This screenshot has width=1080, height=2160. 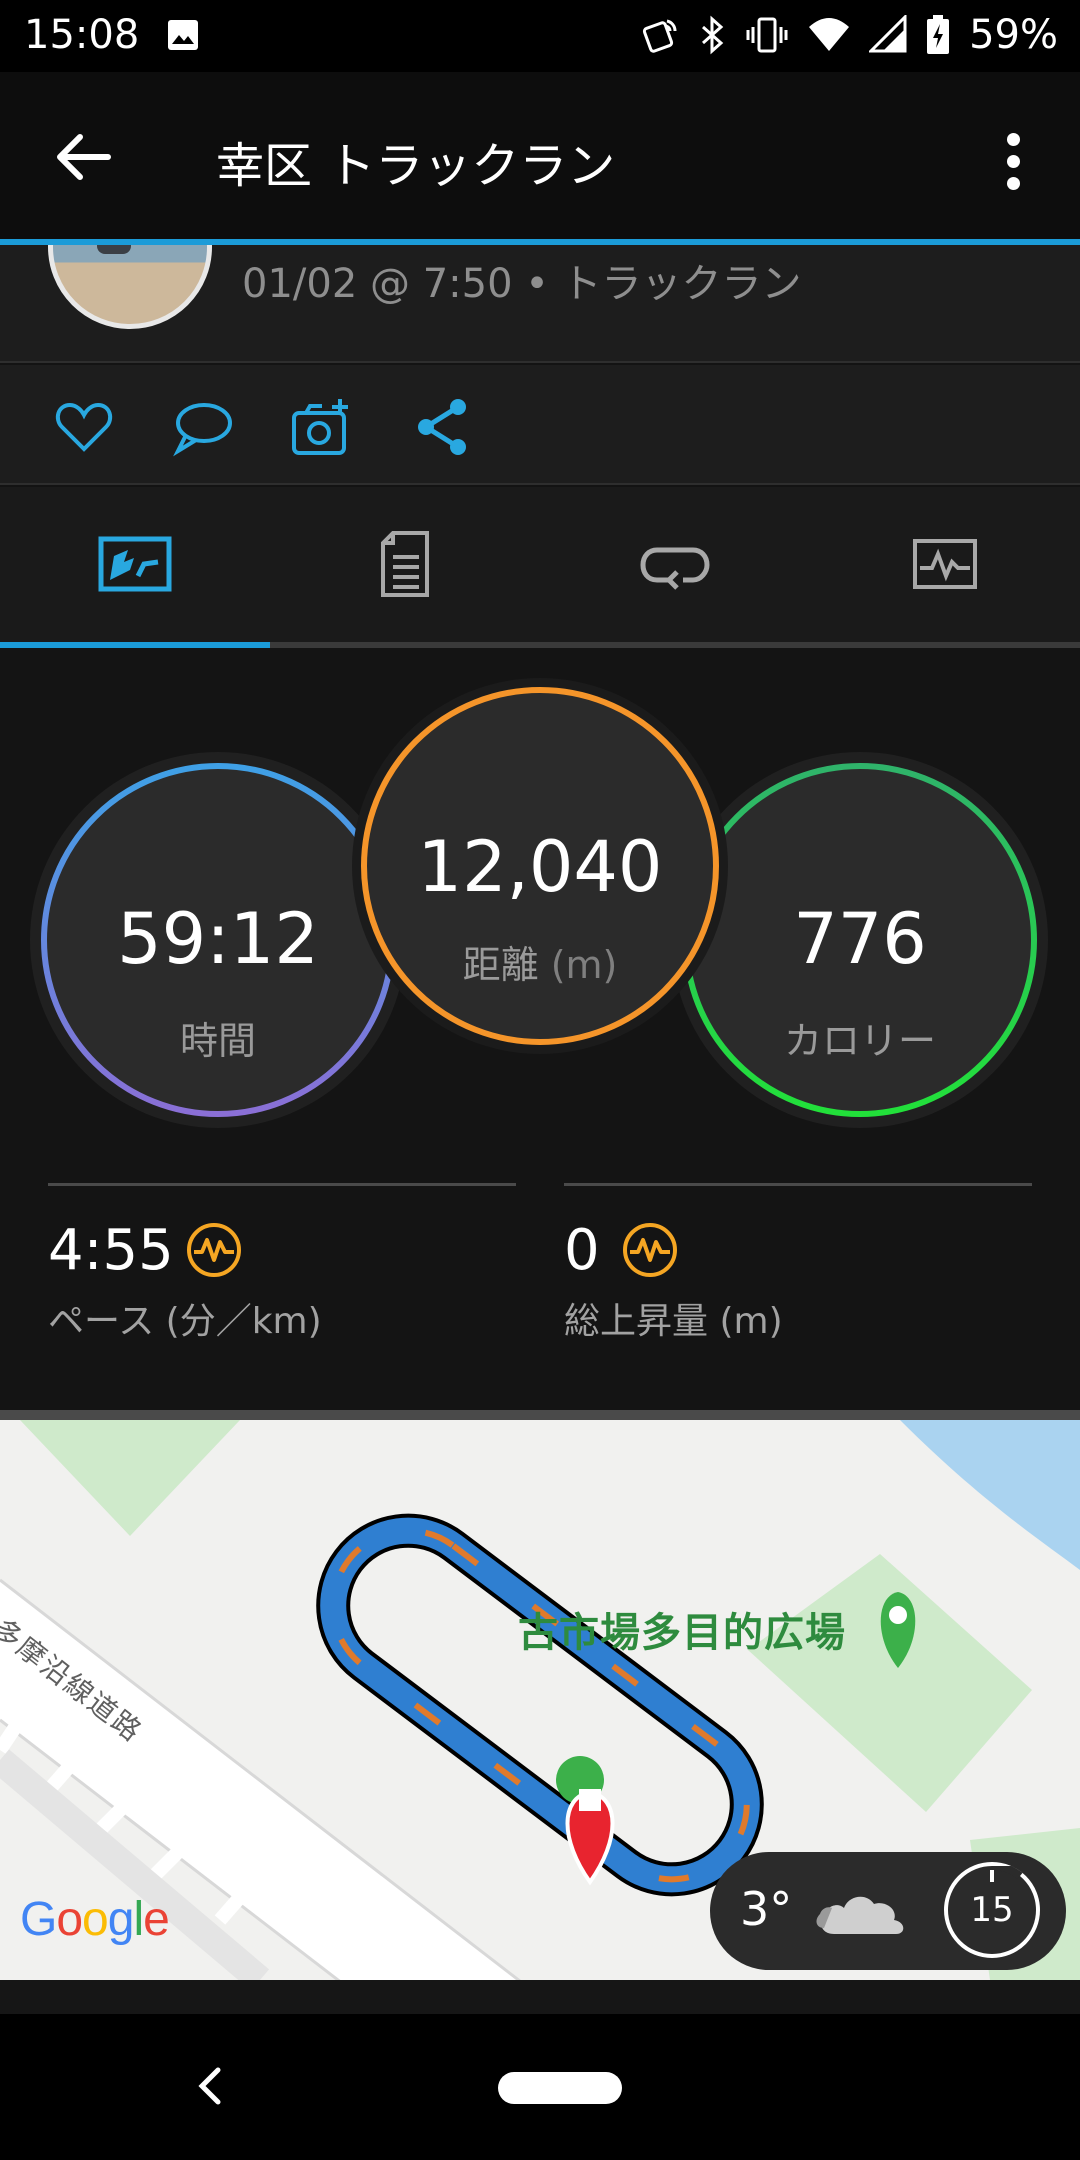 I want to click on details-icon, so click(x=405, y=564).